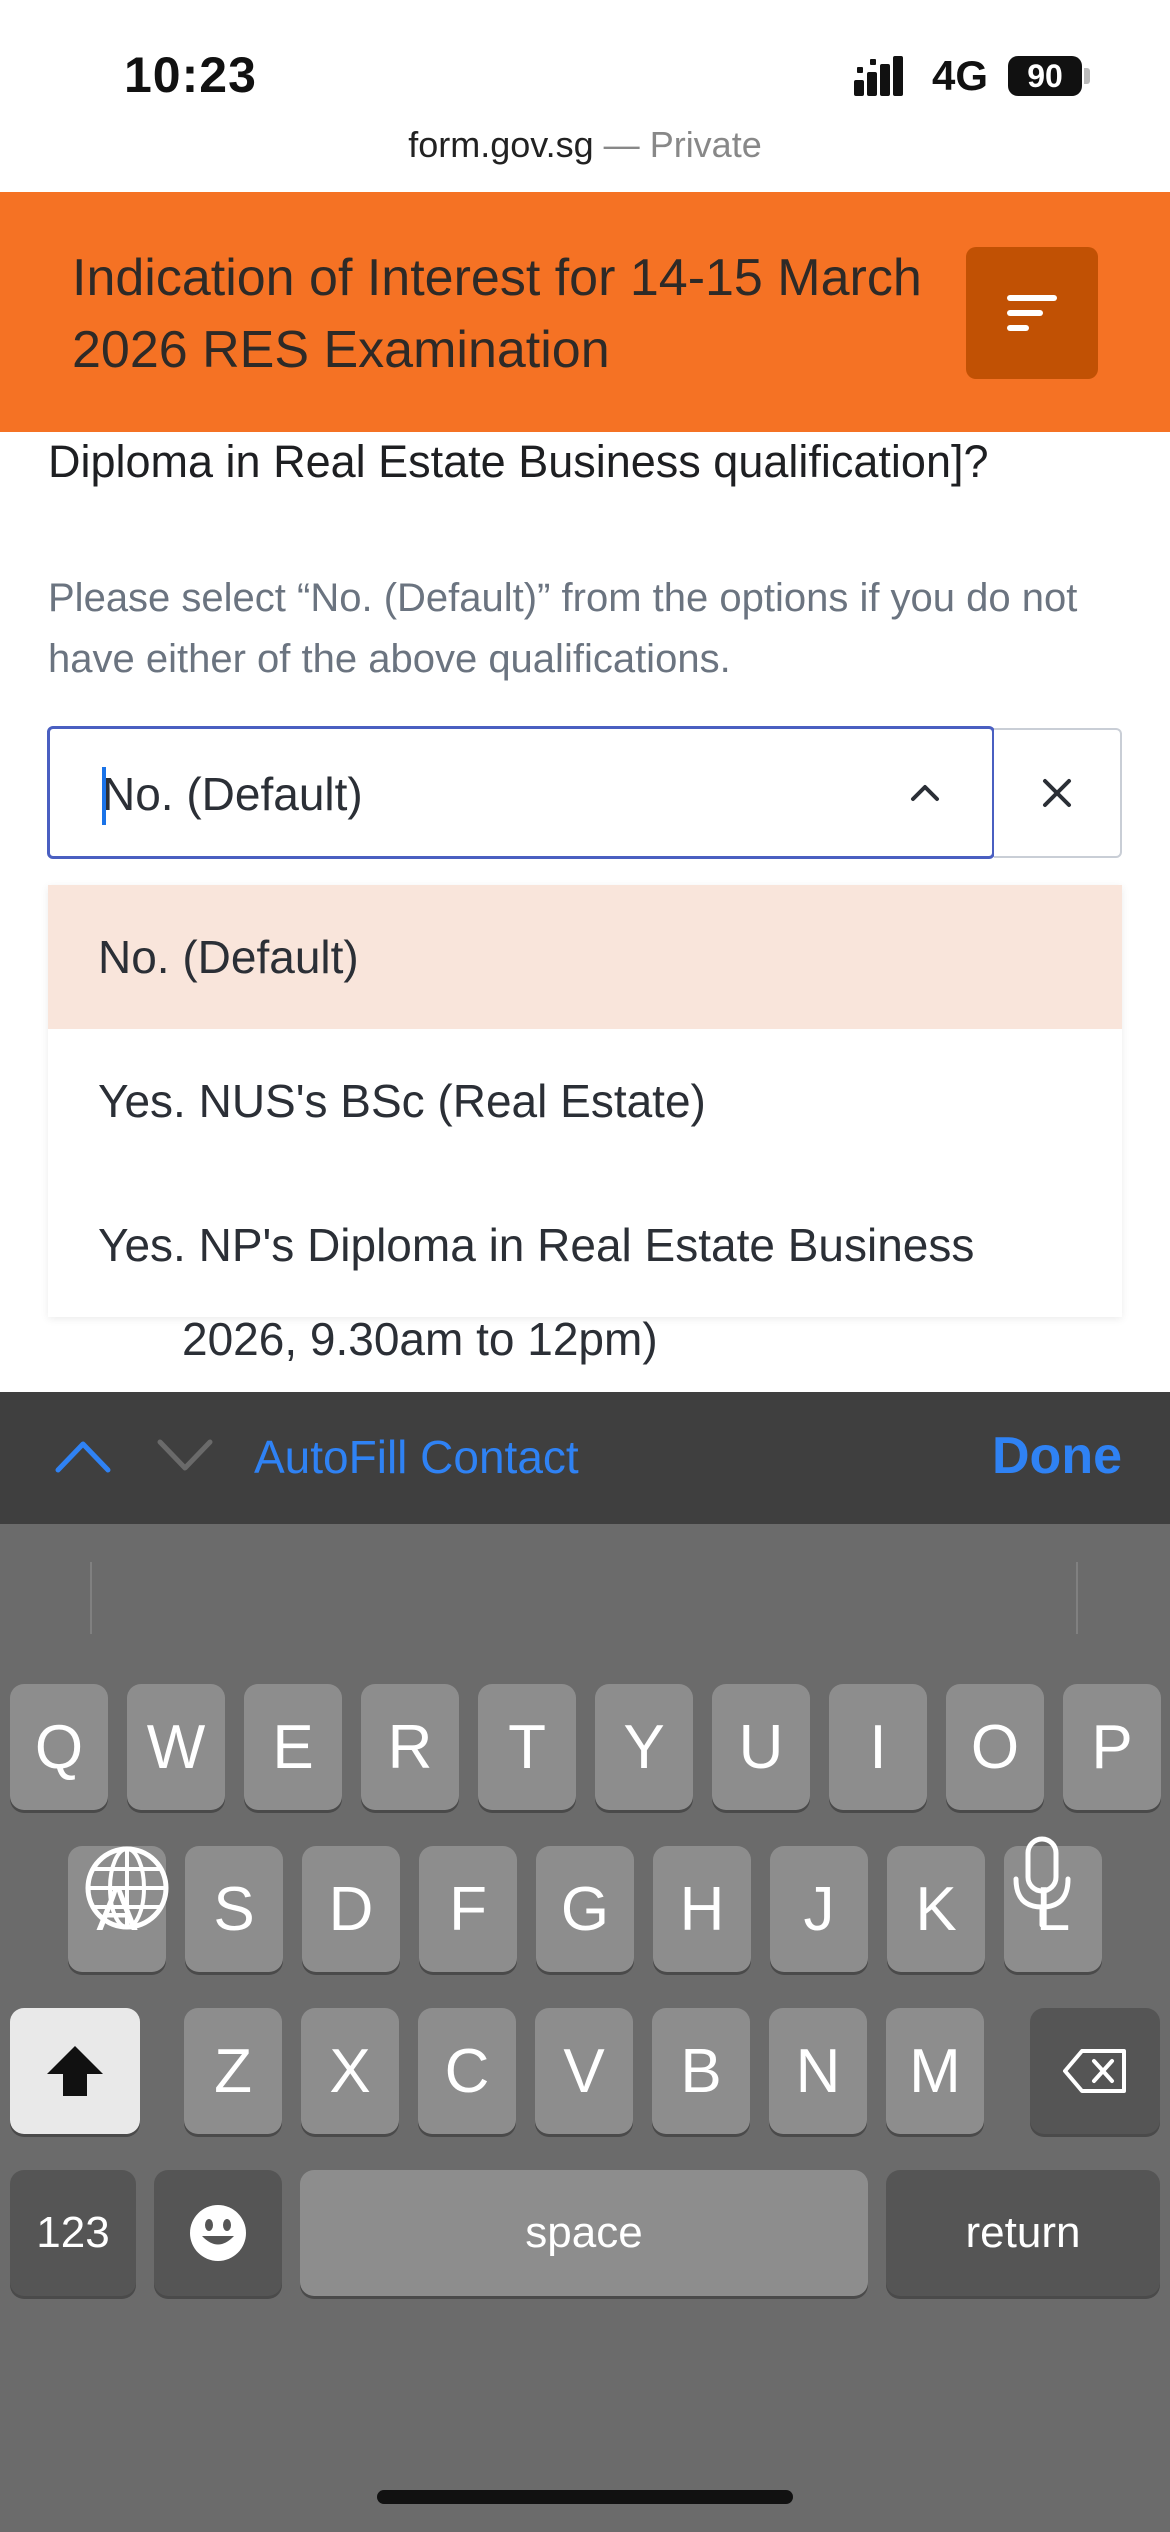  I want to click on key-u: U, so click(761, 1747).